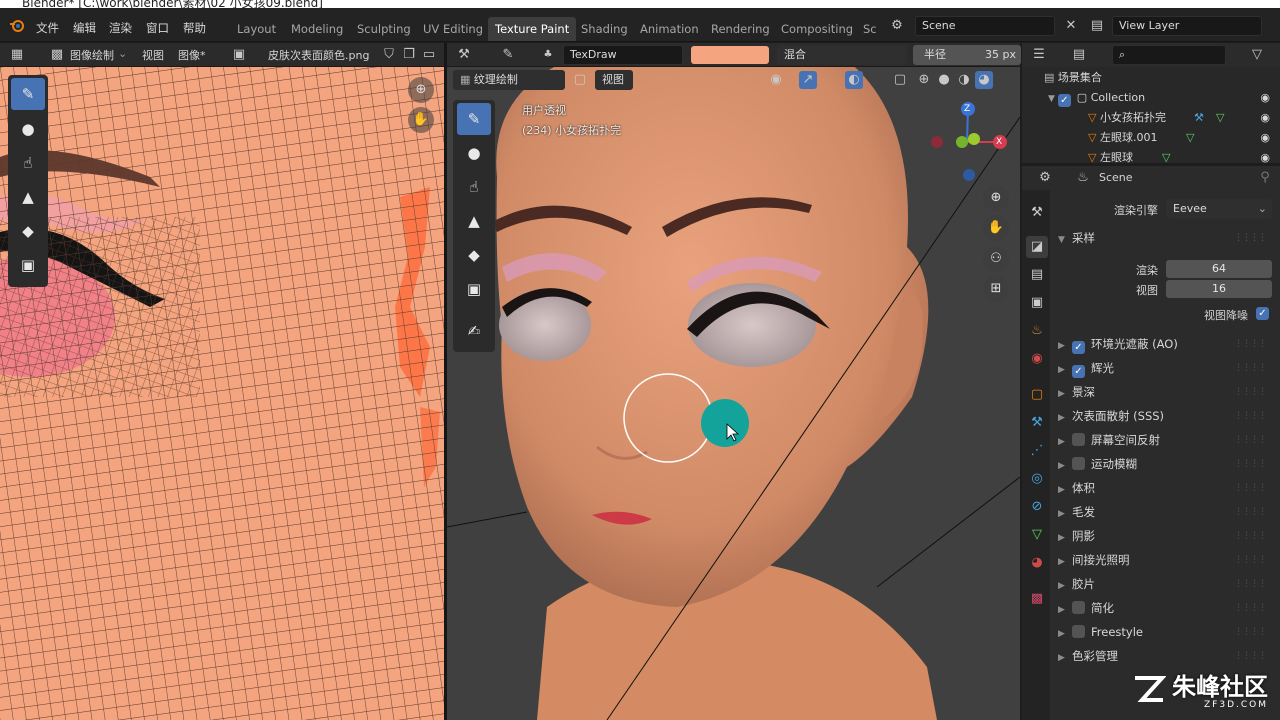  What do you see at coordinates (1166, 392) in the screenshot?
I see `panel-row: ▶ 景深 ⋮⋮⋮⋮` at bounding box center [1166, 392].